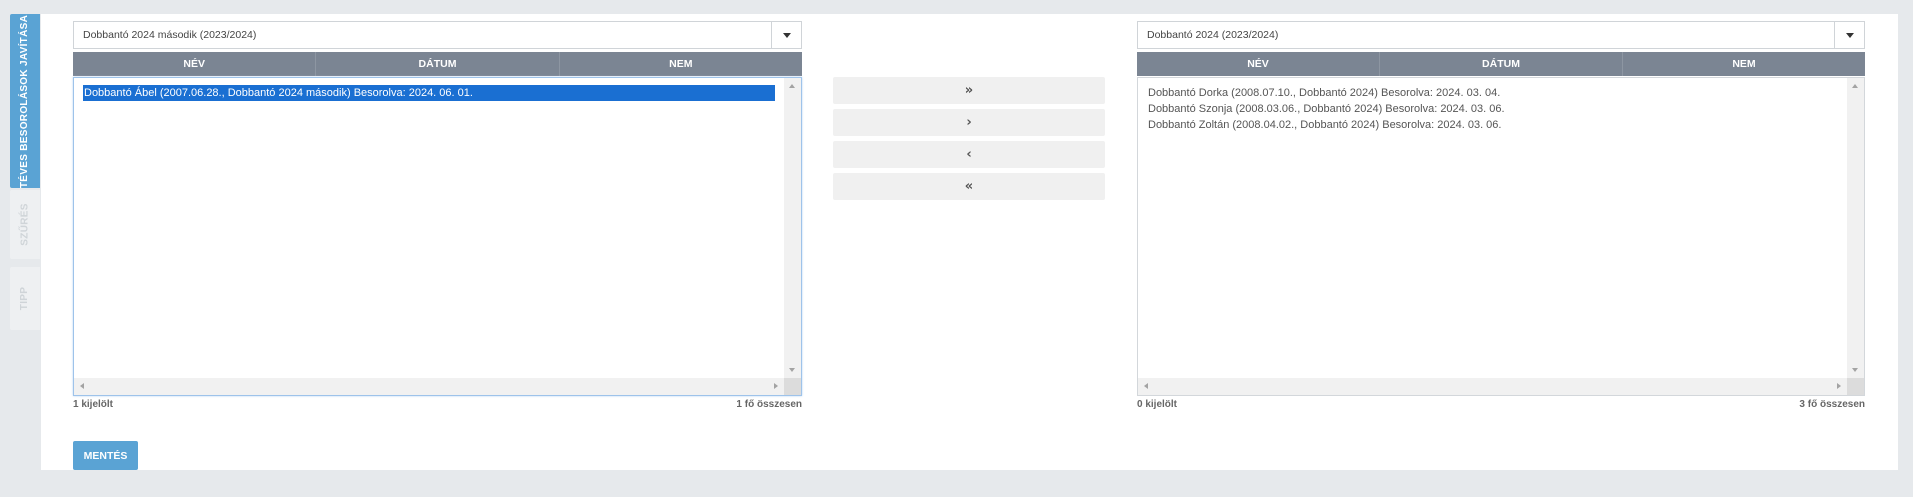 The height and width of the screenshot is (497, 1913). I want to click on tab-label: TÉVES BESOROLÁSOK JAVÍTÁSA, so click(25, 101).